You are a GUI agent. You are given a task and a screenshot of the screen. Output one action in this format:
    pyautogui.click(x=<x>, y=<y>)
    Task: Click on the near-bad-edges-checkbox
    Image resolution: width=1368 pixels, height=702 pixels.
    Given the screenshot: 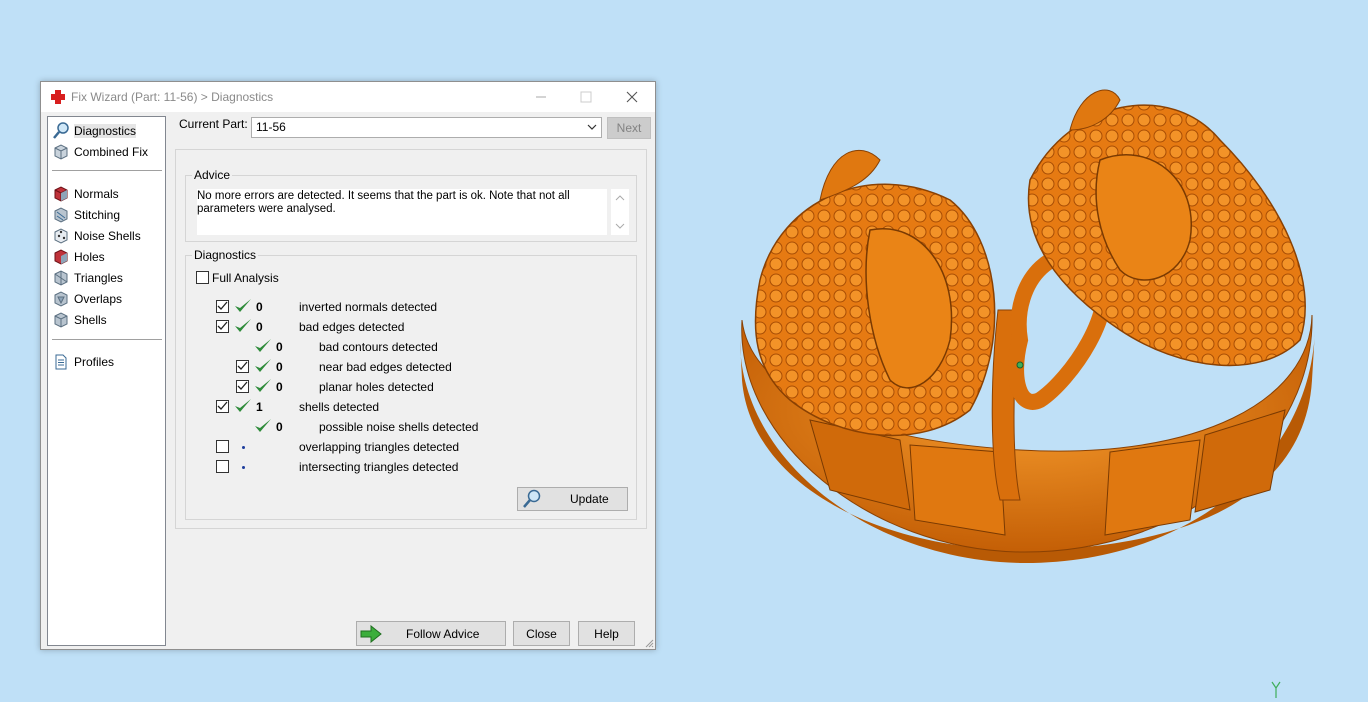 What is the action you would take?
    pyautogui.click(x=242, y=366)
    